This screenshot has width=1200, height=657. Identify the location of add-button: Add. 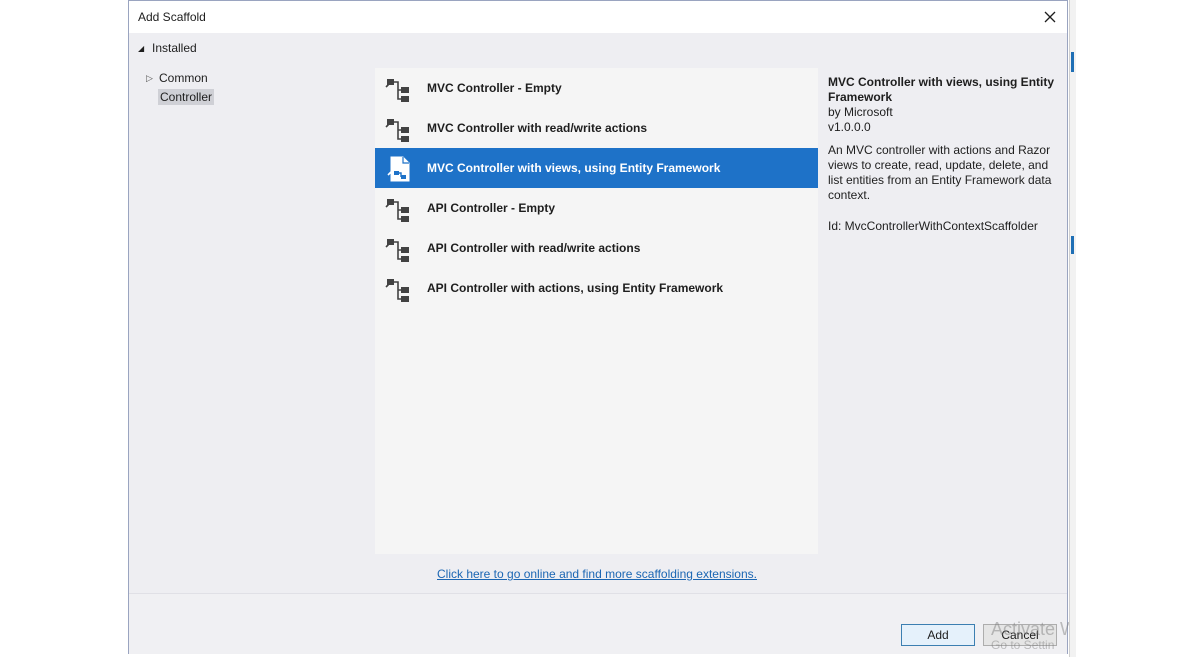
(938, 635).